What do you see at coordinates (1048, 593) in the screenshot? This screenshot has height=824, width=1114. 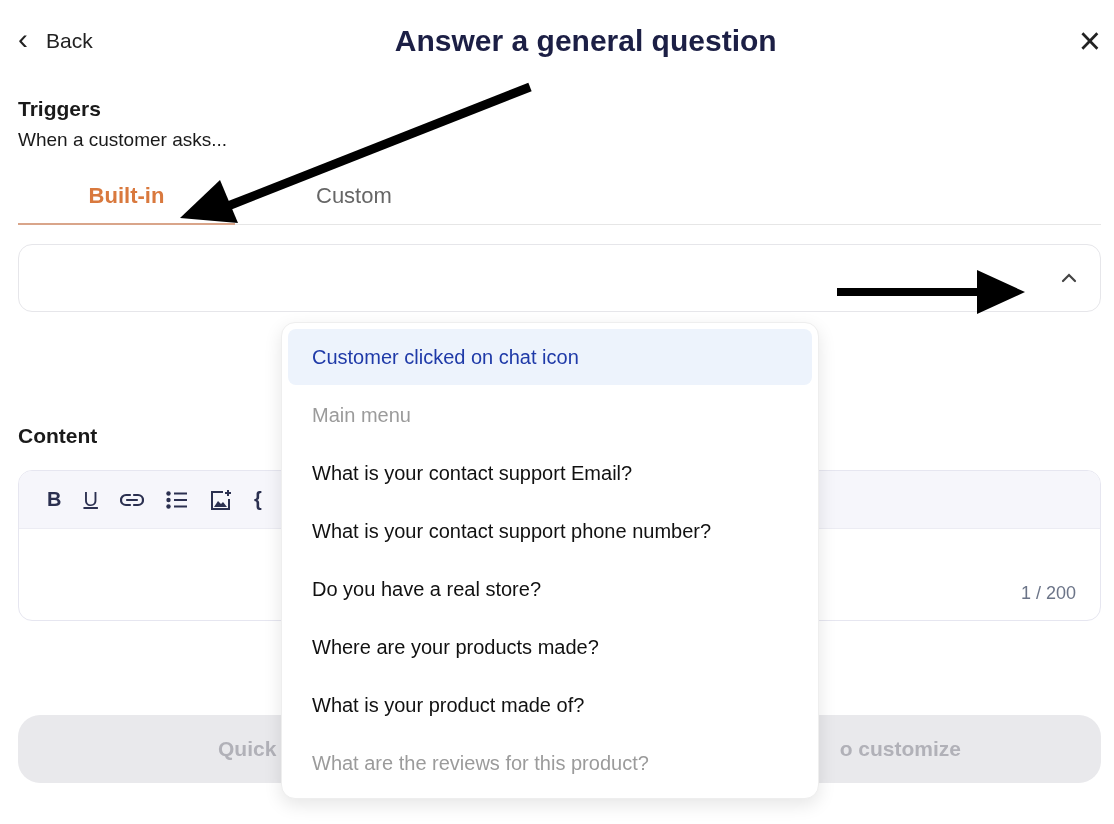 I see `character-counter: 1 / 200` at bounding box center [1048, 593].